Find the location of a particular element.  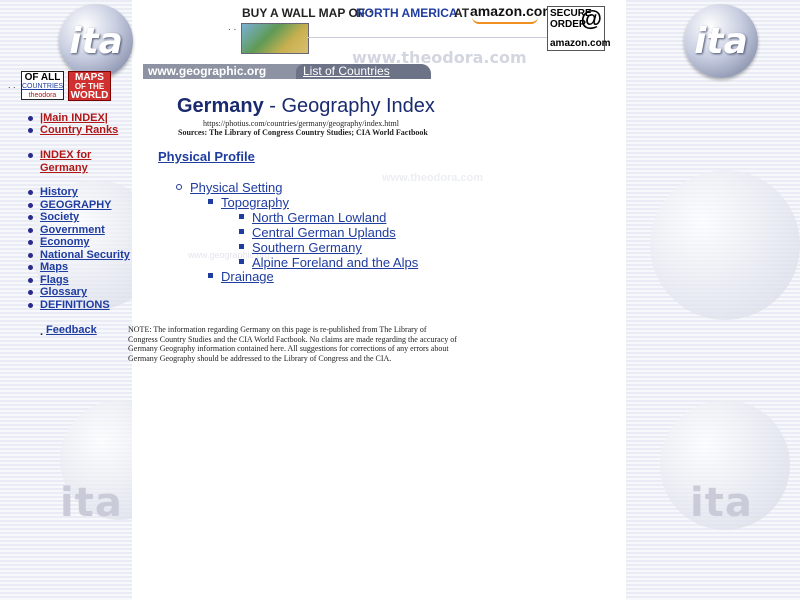

header-dots: . . is located at coordinates (232, 27).